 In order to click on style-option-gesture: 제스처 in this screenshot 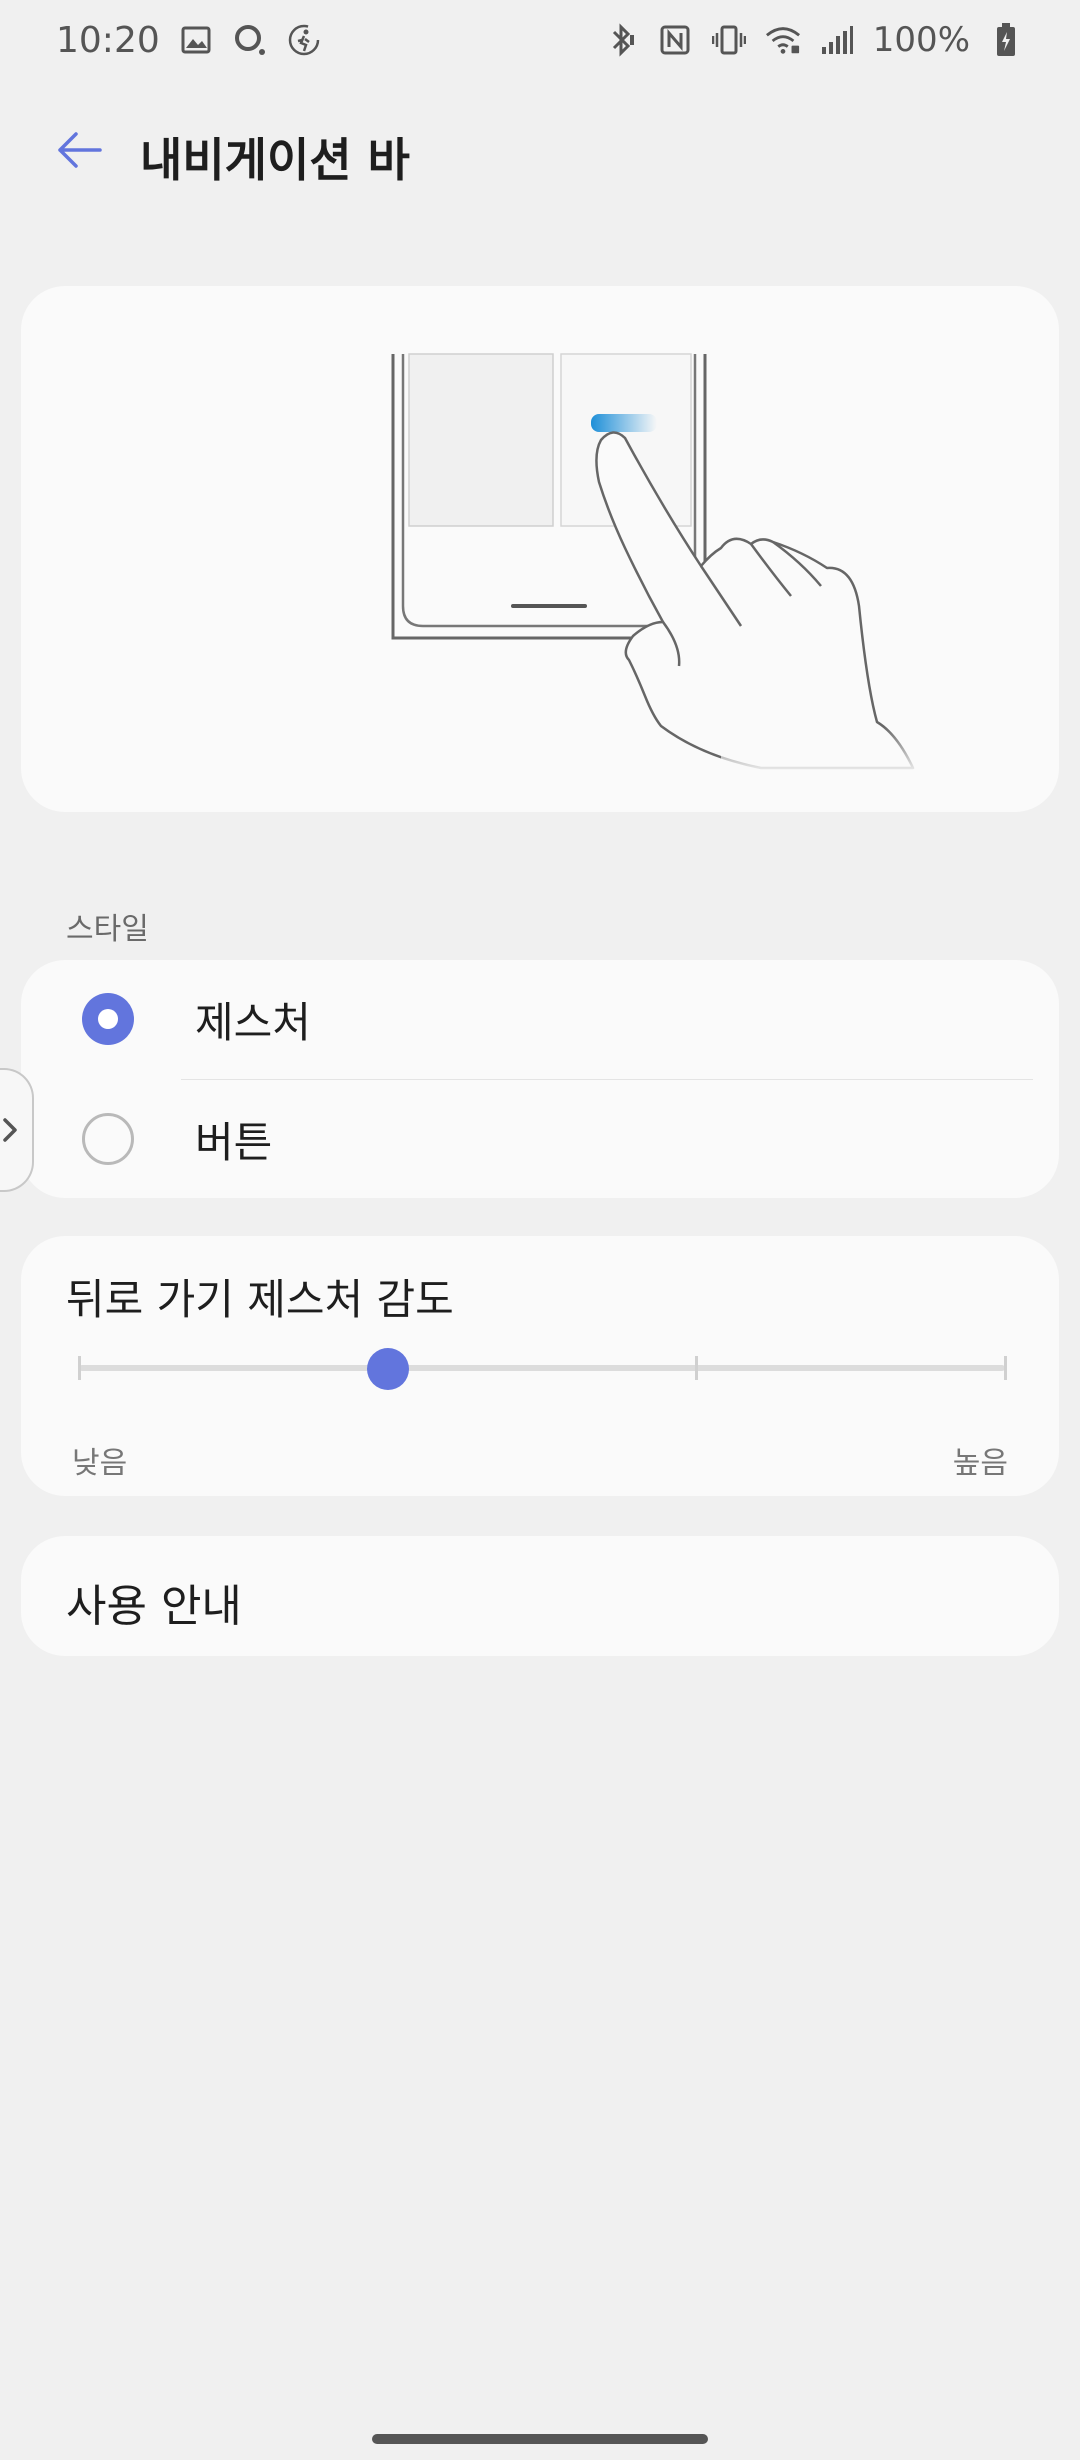, I will do `click(540, 1019)`.